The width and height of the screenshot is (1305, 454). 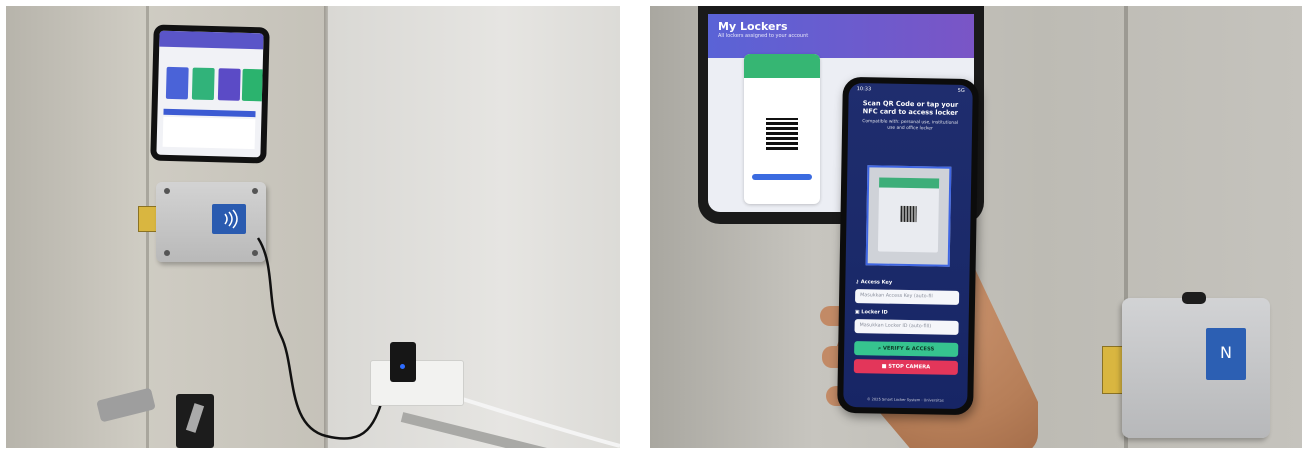 I want to click on locker-id-input: Masukkan Locker ID (auto-fill), so click(x=906, y=327).